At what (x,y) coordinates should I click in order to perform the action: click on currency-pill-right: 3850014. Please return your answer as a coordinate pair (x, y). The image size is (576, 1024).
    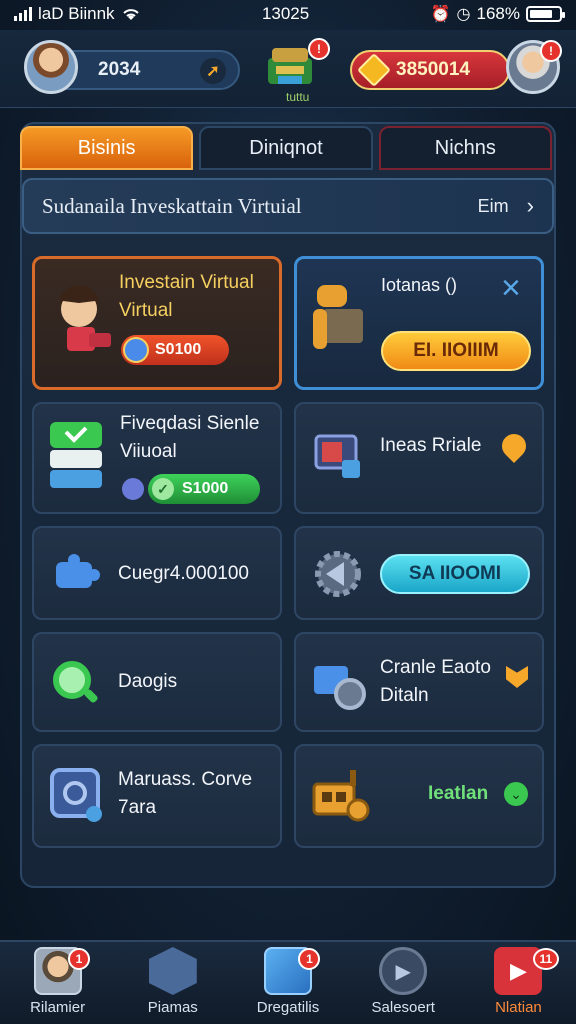
    Looking at the image, I should click on (430, 70).